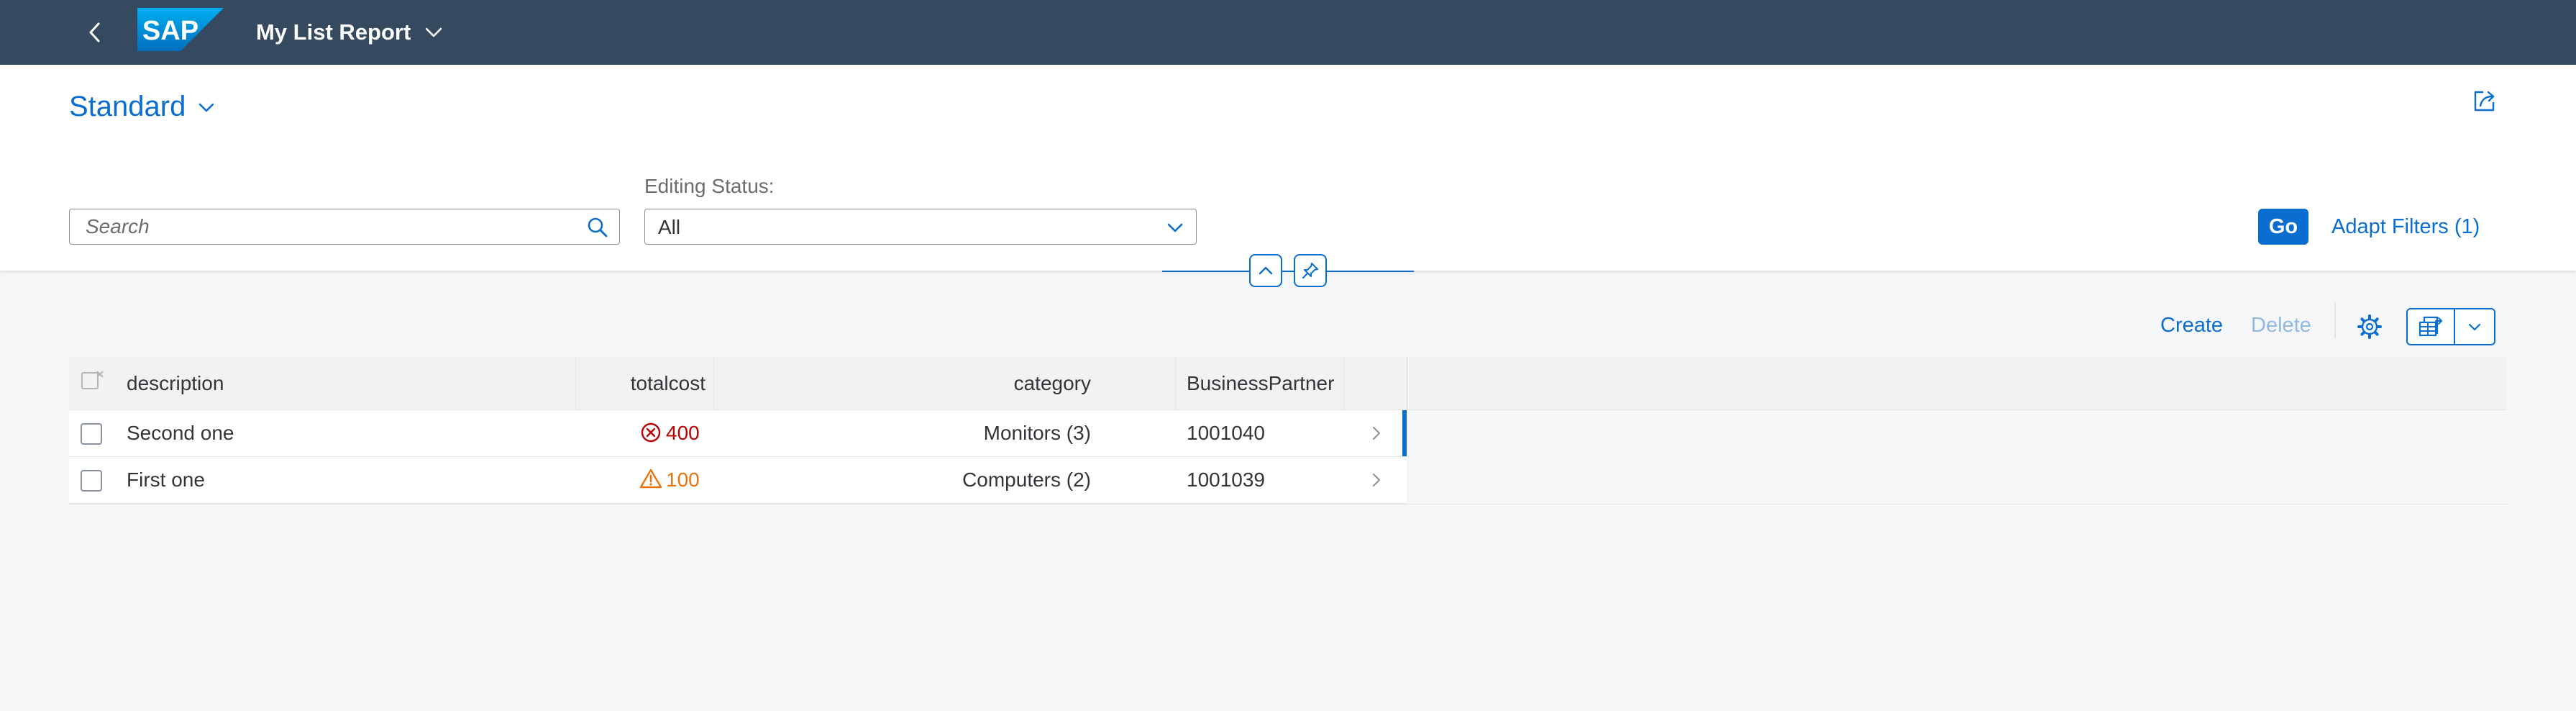  Describe the element at coordinates (170, 31) in the screenshot. I see `logo-text: SAP` at that location.